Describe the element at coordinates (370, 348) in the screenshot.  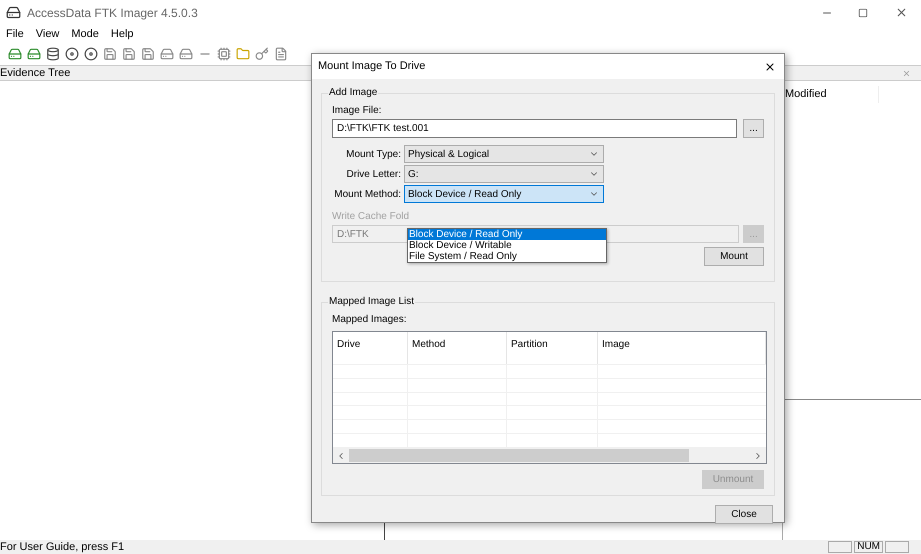
I see `column-header: Drive` at that location.